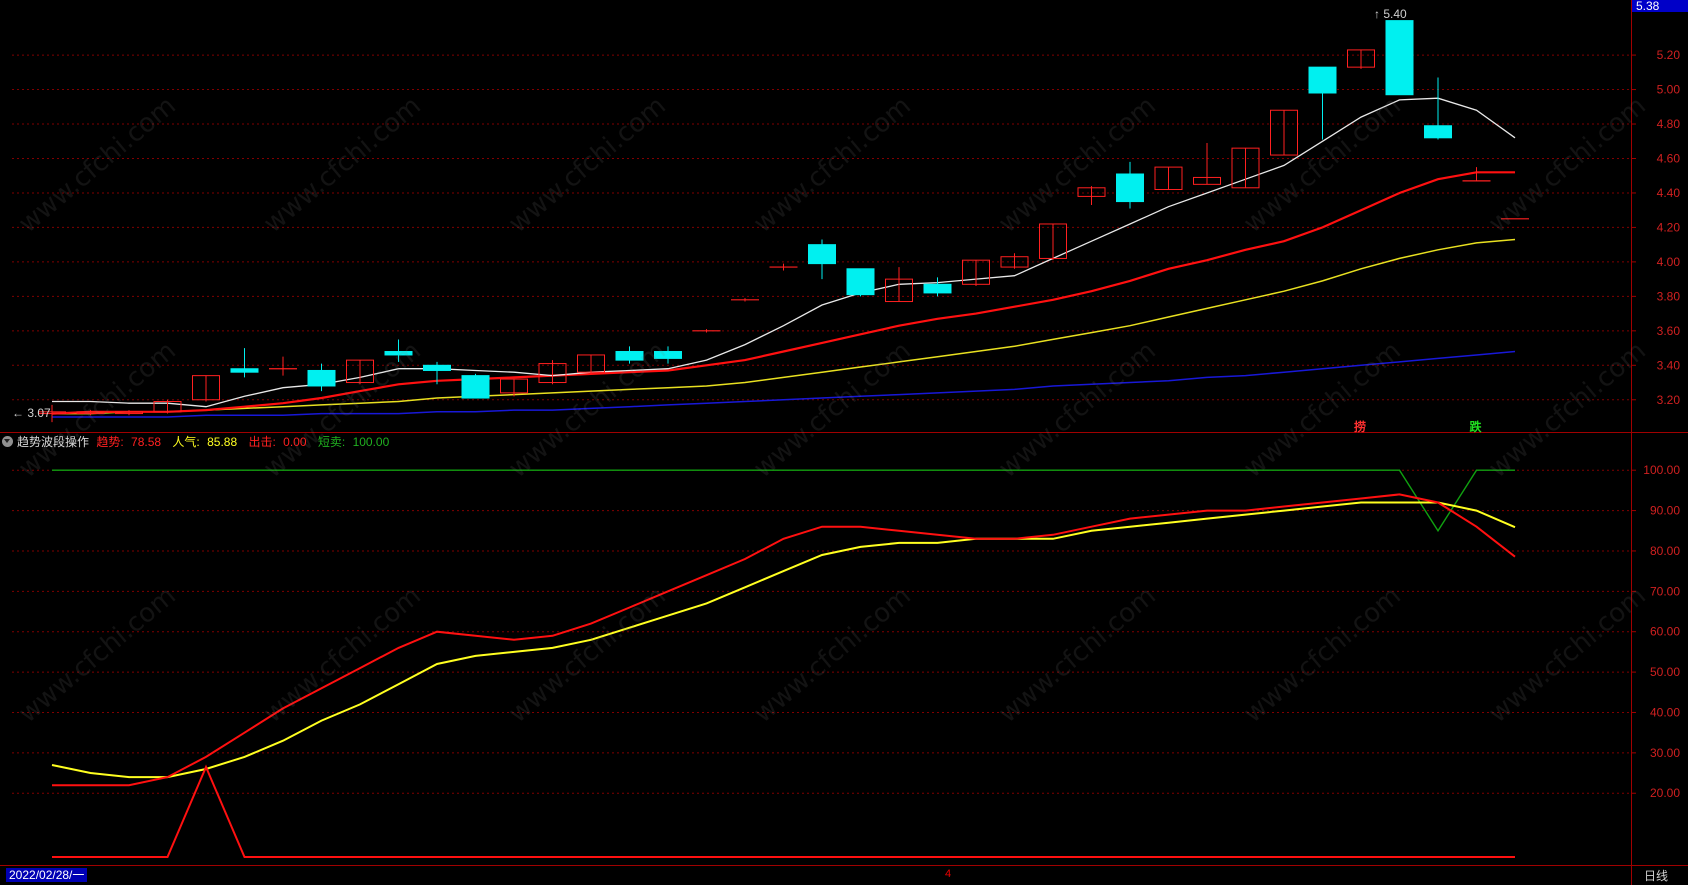  Describe the element at coordinates (1669, 365) in the screenshot. I see `price-tick-label: 3.40` at that location.